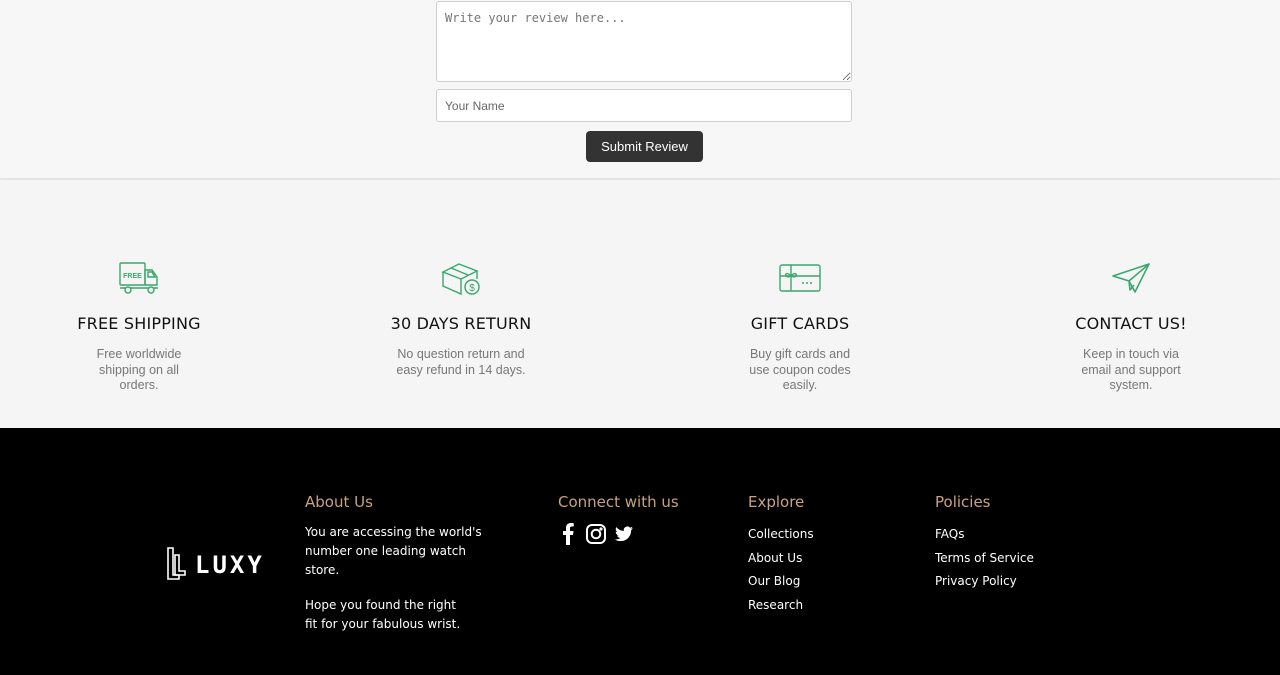 The height and width of the screenshot is (675, 1280). Describe the element at coordinates (984, 582) in the screenshot. I see `footer-link-privacy-policy: Privacy Policy` at that location.